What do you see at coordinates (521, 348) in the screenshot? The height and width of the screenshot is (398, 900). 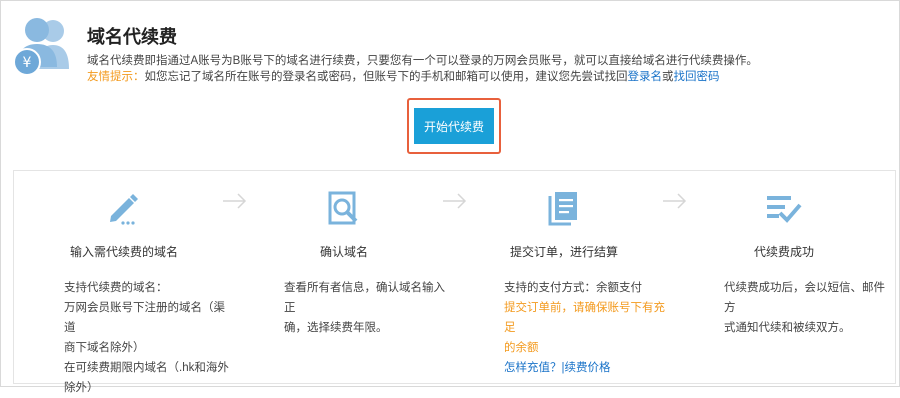 I see `warning-line: 的余额` at bounding box center [521, 348].